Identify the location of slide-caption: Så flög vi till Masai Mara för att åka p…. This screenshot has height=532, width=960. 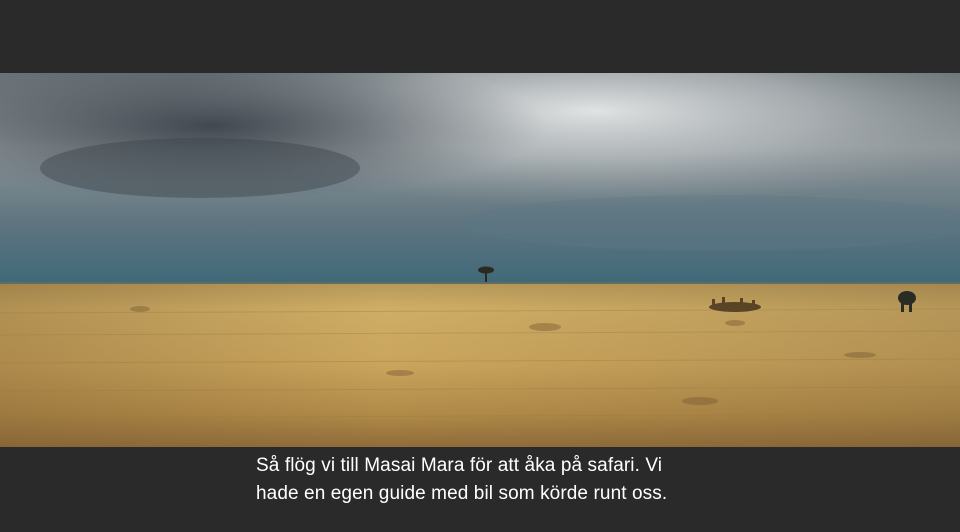
(462, 479).